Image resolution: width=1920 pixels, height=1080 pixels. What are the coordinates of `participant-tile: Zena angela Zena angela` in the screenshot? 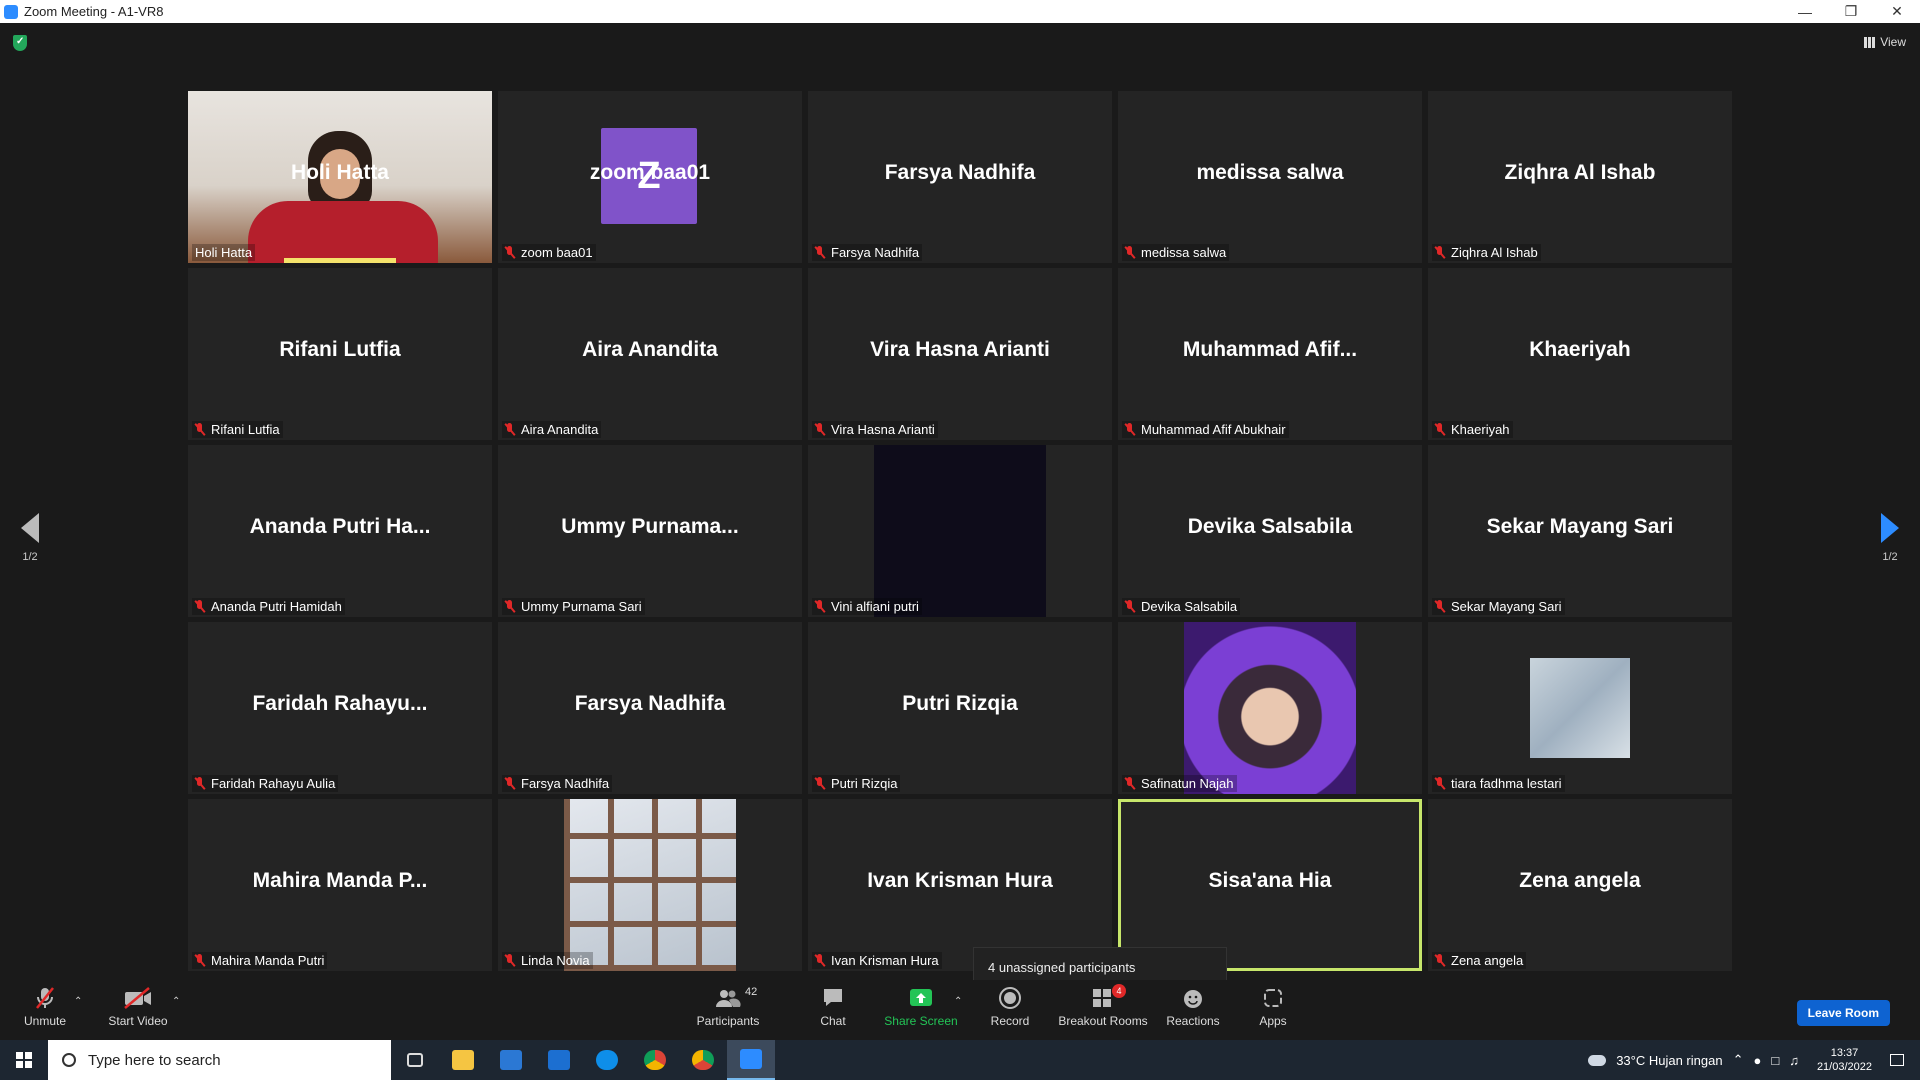 It's located at (1580, 885).